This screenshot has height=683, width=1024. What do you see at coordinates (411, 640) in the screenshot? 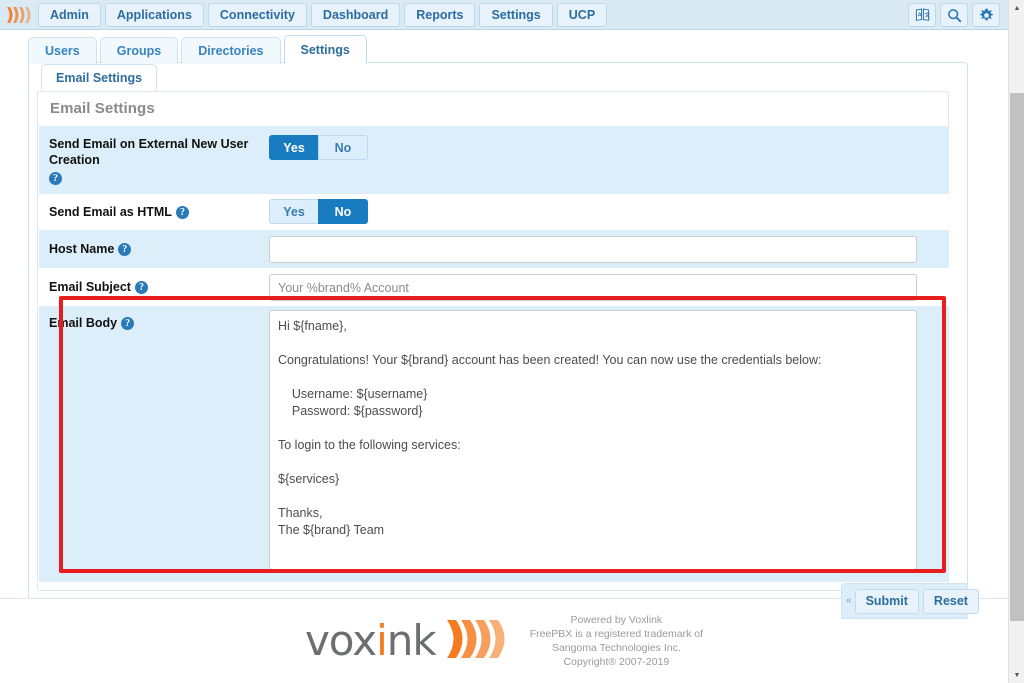
I see `footer-logo-suffix: nk` at bounding box center [411, 640].